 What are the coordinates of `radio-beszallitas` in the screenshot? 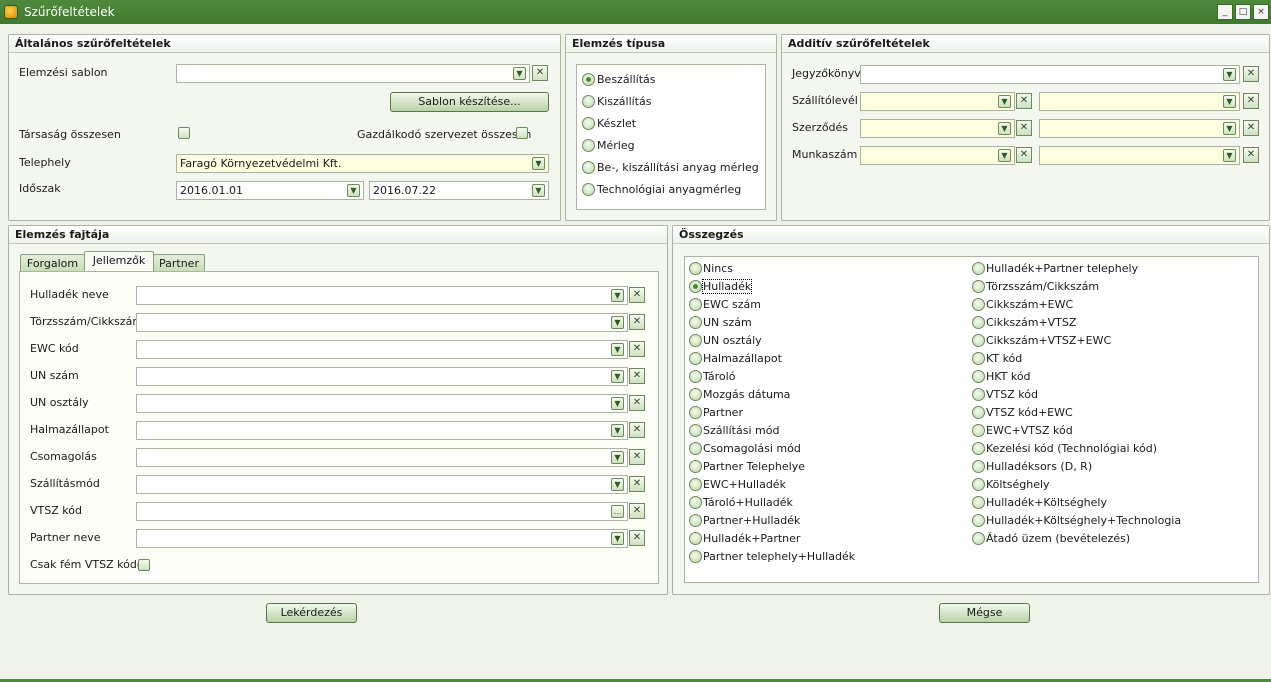 It's located at (588, 79).